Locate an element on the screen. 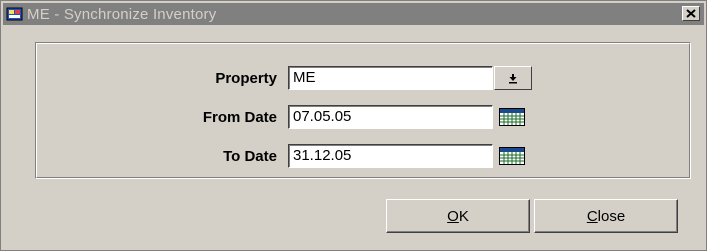 The width and height of the screenshot is (707, 251). to-date-calendar-button is located at coordinates (512, 156).